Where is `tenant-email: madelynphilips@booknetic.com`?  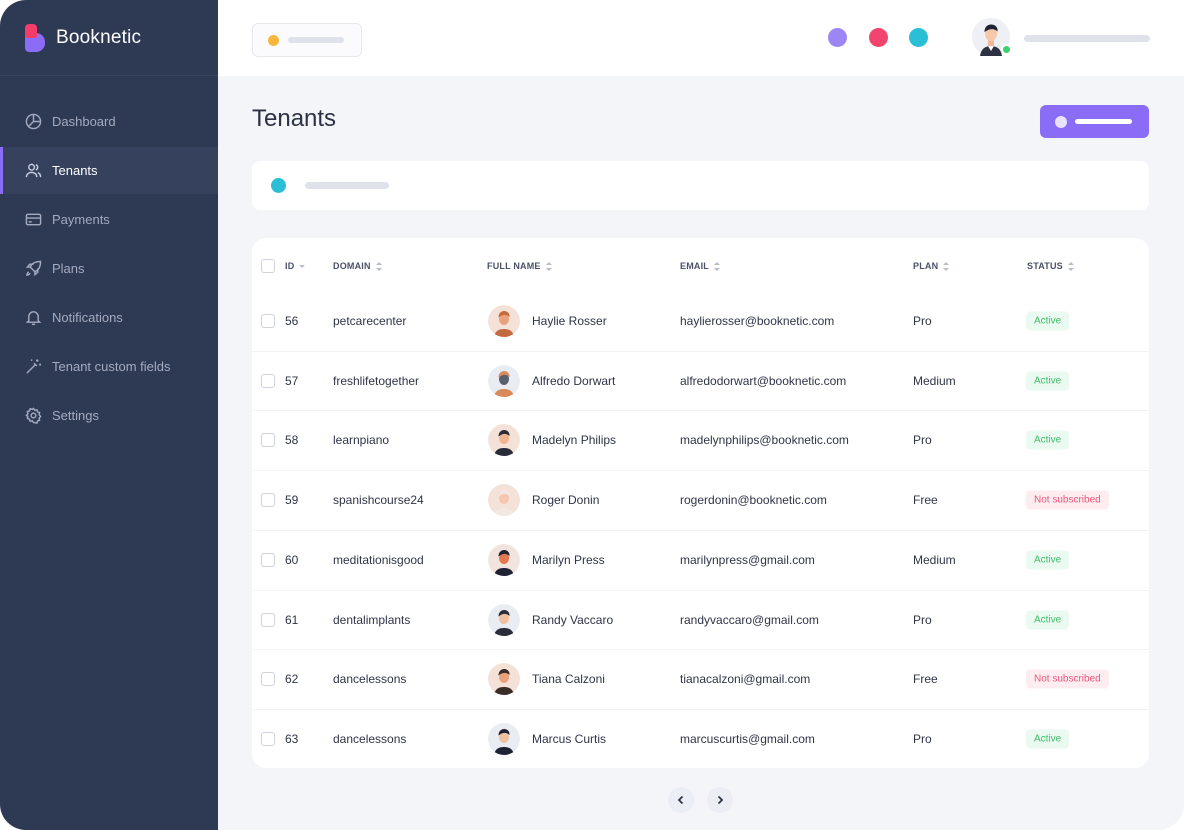
tenant-email: madelynphilips@booknetic.com is located at coordinates (764, 440).